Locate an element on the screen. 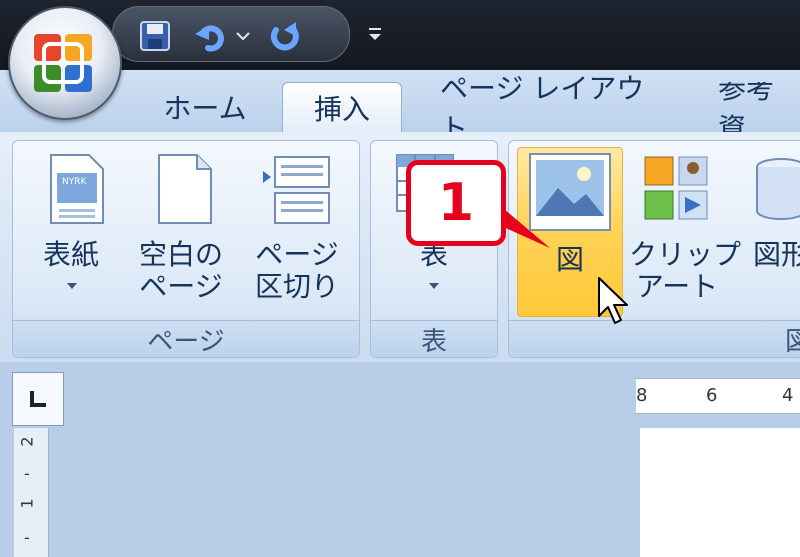 Image resolution: width=800 pixels, height=557 pixels. group-pages-label: ページ is located at coordinates (186, 338).